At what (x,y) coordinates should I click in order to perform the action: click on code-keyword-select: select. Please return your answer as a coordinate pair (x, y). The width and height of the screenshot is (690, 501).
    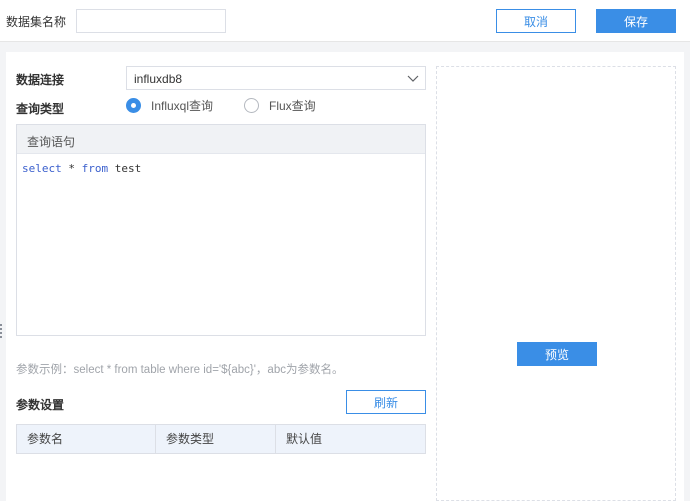
    Looking at the image, I should click on (42, 168).